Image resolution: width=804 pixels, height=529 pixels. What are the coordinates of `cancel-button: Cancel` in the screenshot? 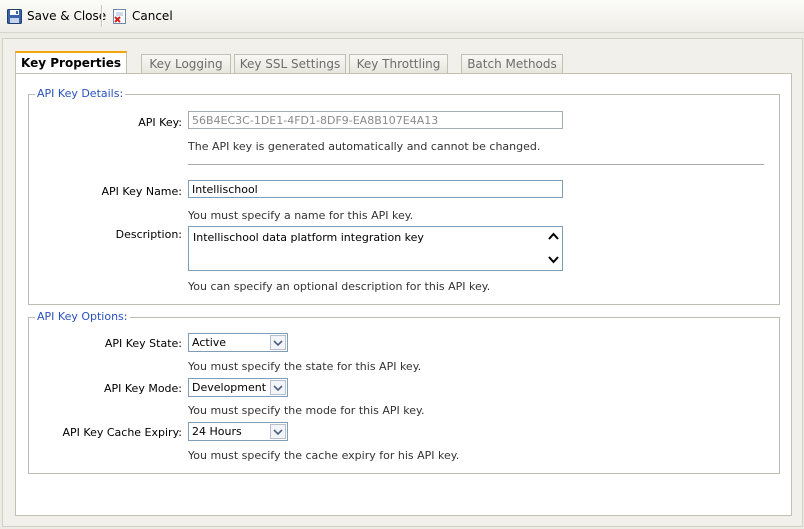 It's located at (142, 16).